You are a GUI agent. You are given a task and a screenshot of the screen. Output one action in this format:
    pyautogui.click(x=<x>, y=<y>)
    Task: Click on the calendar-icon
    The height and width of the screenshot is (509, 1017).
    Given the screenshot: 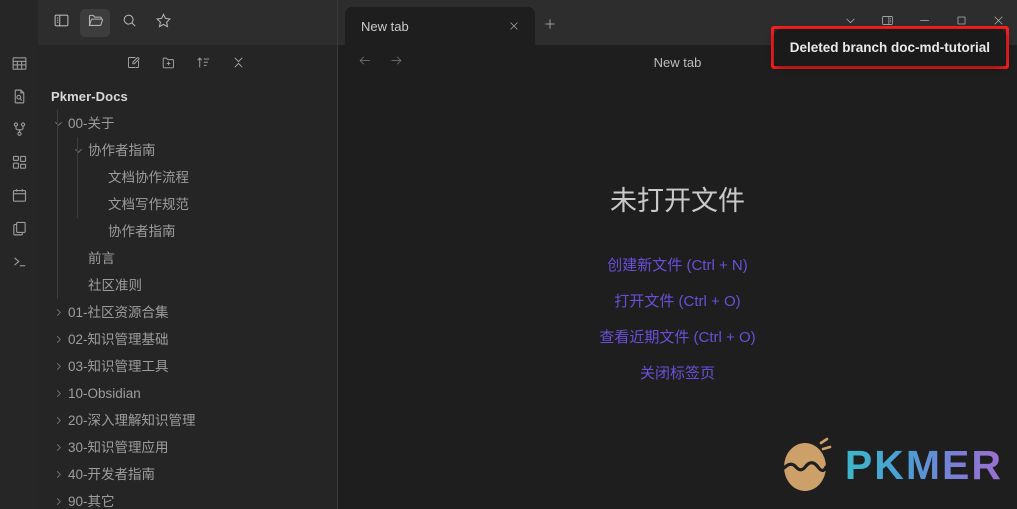 What is the action you would take?
    pyautogui.click(x=19, y=198)
    